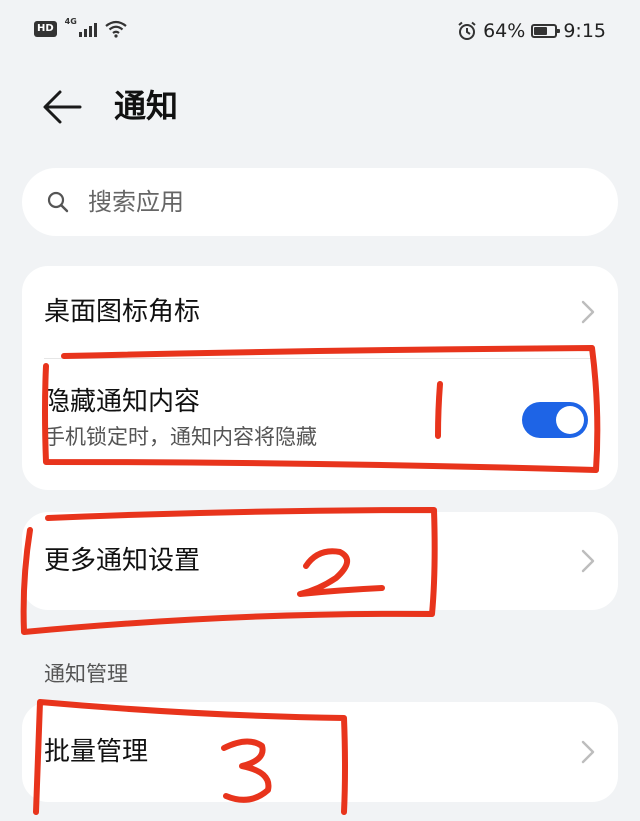 The width and height of the screenshot is (640, 821). Describe the element at coordinates (180, 437) in the screenshot. I see `hide-content-description: 手机锁定时，通知内容将隐藏` at that location.